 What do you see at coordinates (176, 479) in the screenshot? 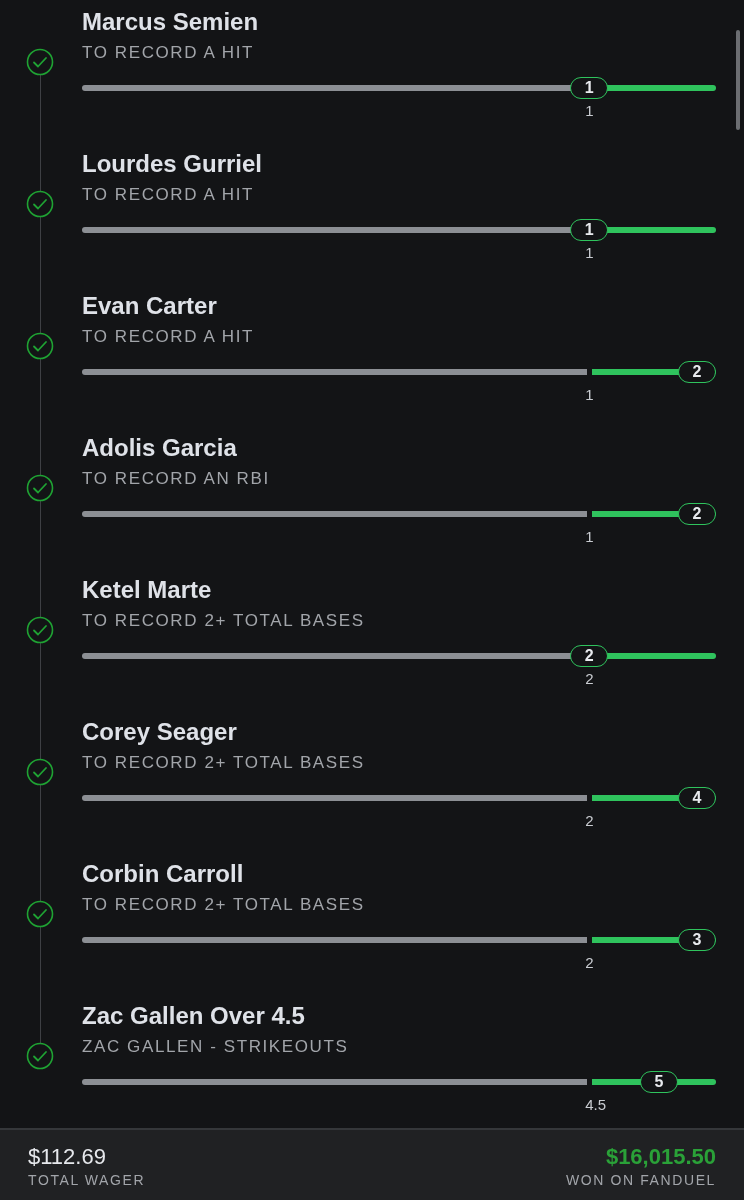
I see `market-label: TO RECORD AN RBI` at bounding box center [176, 479].